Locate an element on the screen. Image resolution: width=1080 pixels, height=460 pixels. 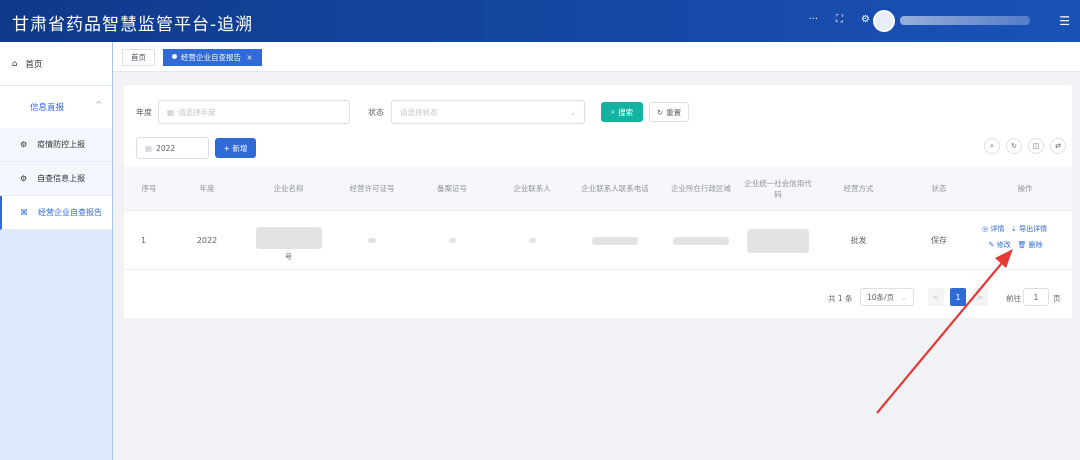
page-suffix: 页 is located at coordinates (1057, 298).